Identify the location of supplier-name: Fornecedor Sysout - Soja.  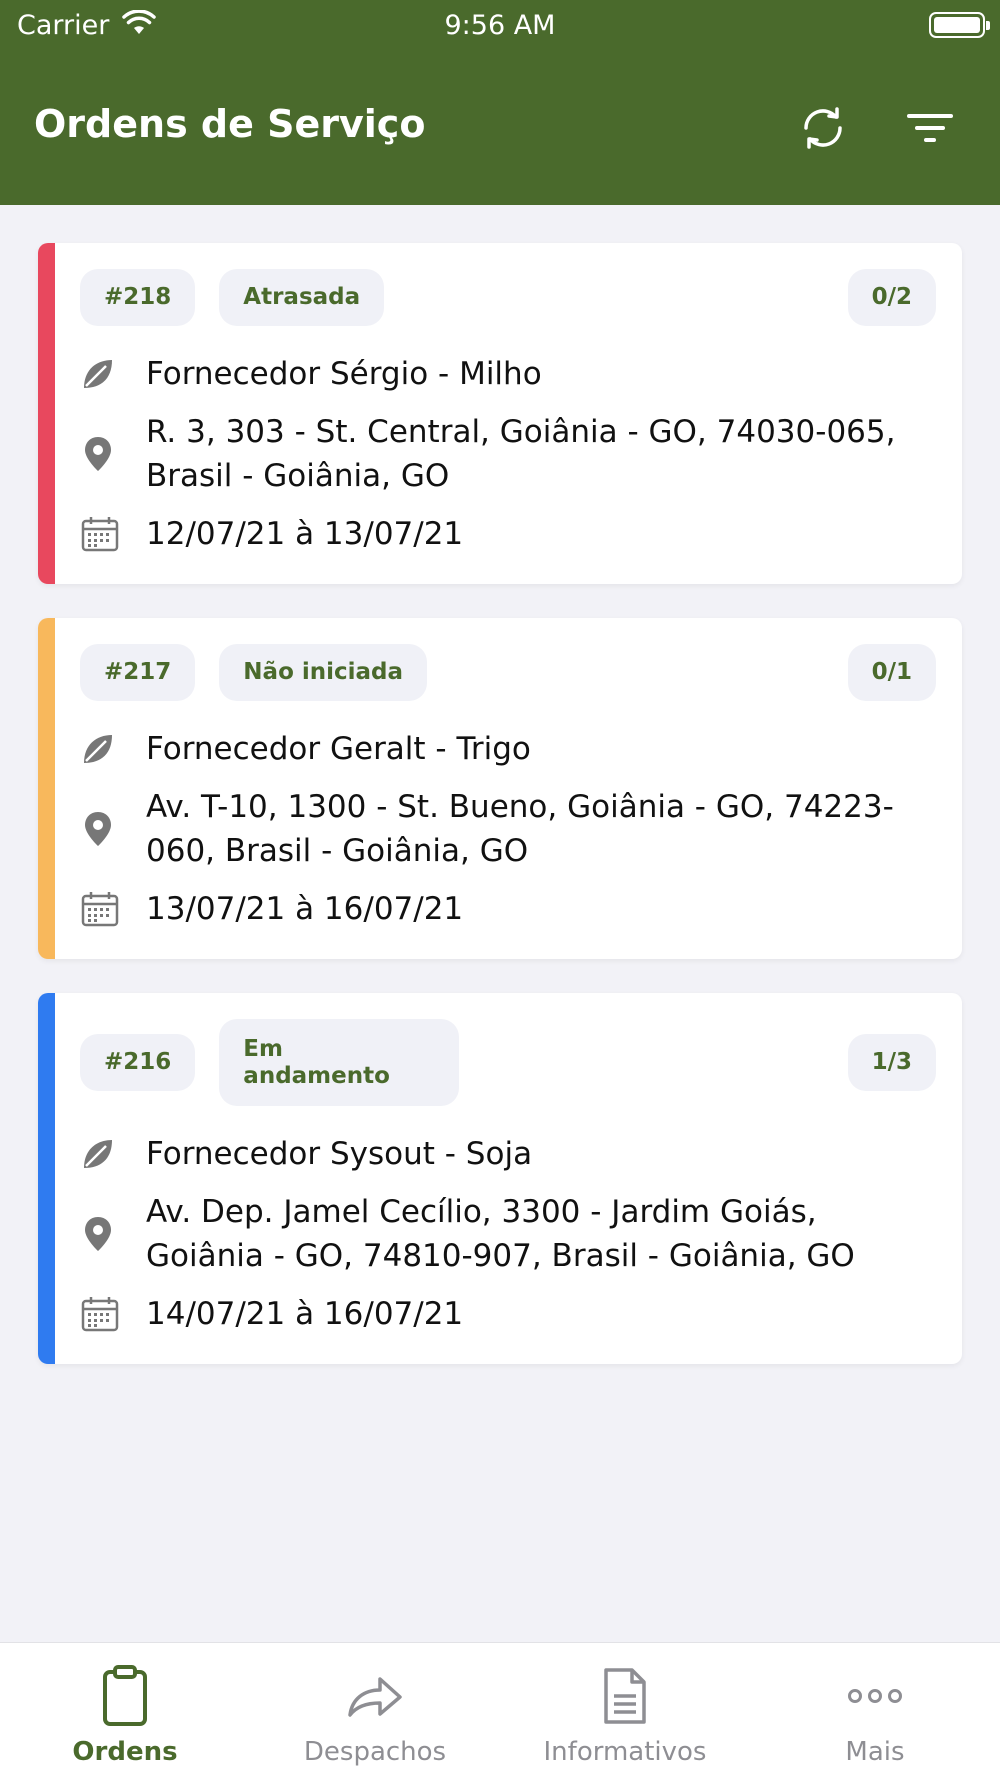
(339, 1154).